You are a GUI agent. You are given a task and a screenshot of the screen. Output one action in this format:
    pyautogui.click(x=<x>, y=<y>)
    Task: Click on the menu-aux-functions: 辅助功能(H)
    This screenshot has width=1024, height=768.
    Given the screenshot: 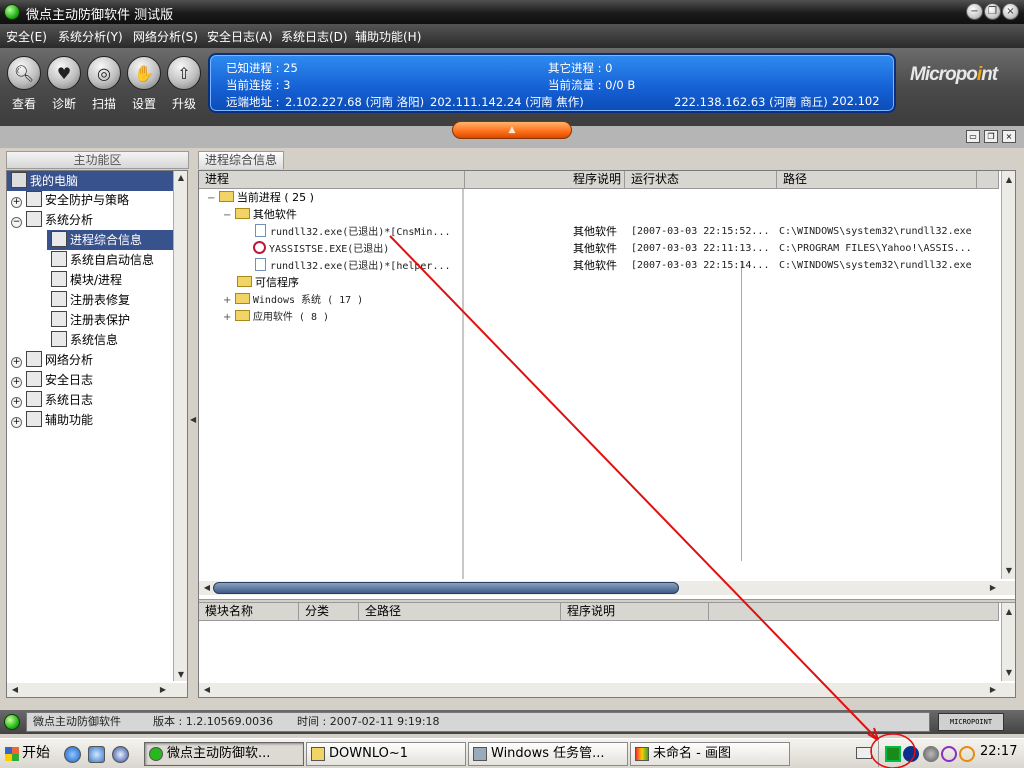 What is the action you would take?
    pyautogui.click(x=388, y=36)
    